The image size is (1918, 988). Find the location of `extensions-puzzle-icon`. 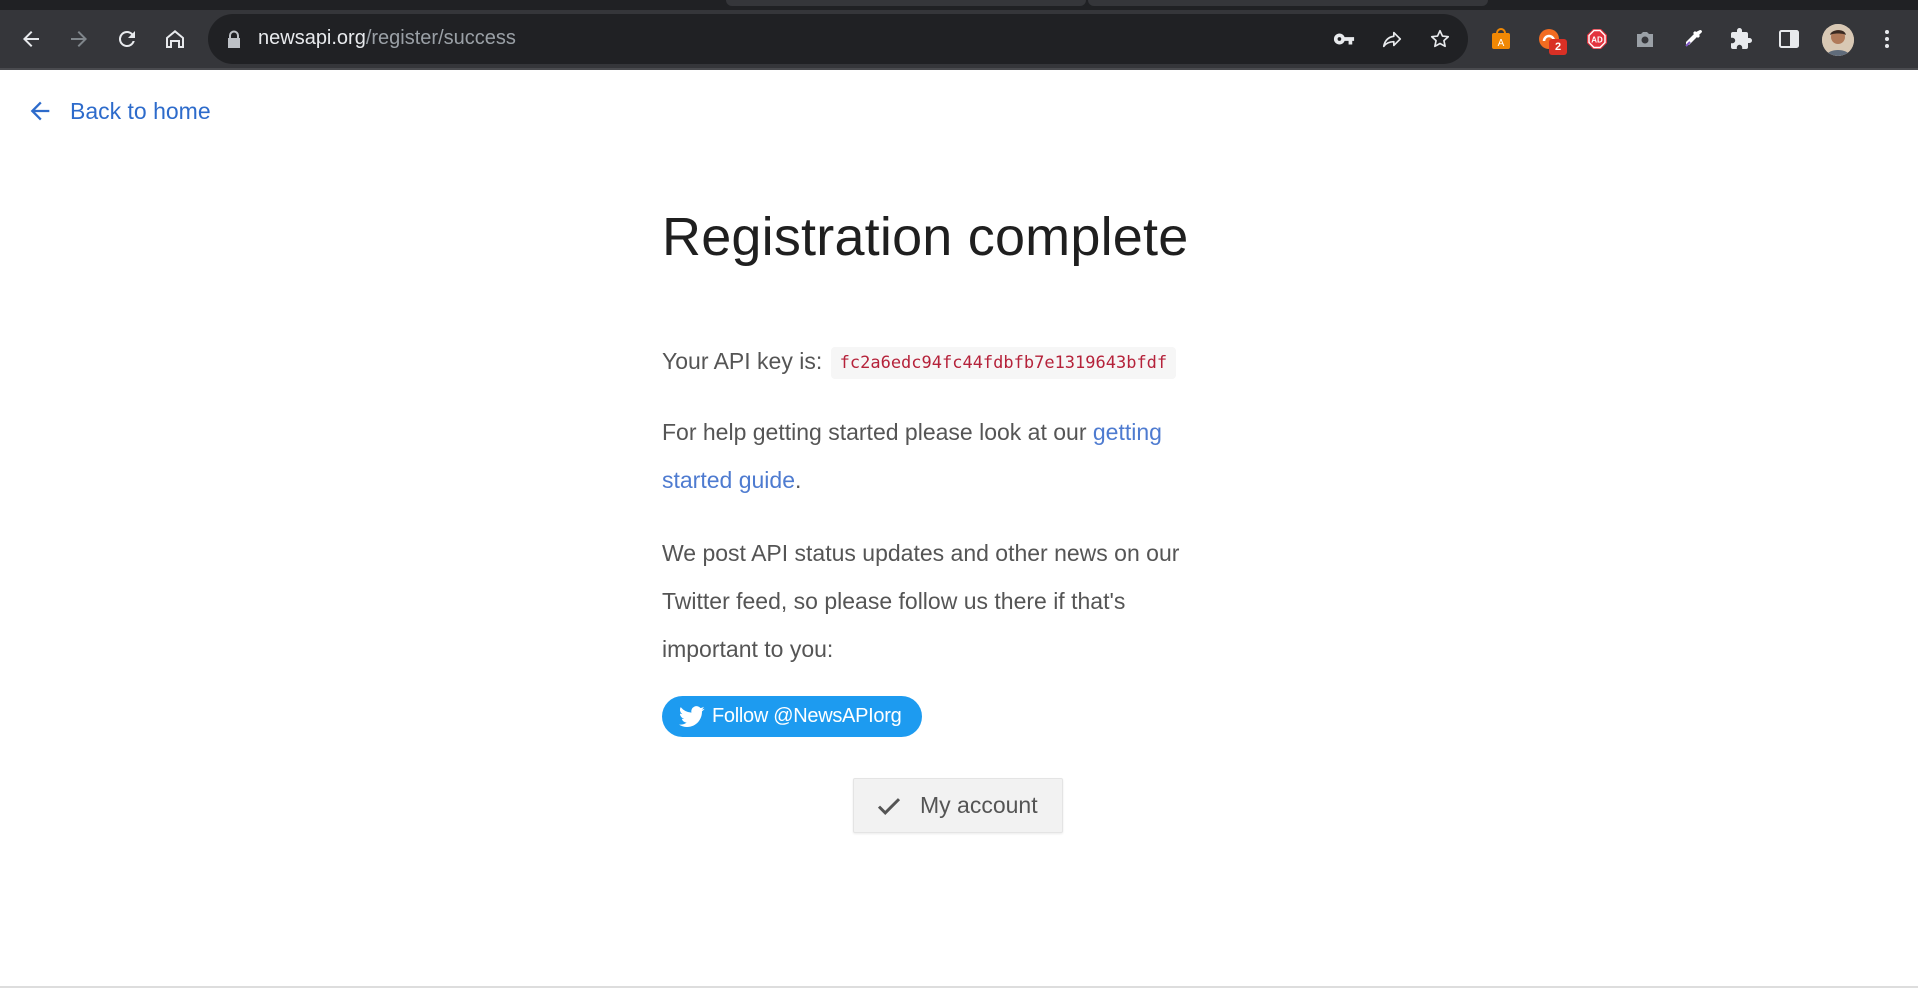

extensions-puzzle-icon is located at coordinates (1741, 39).